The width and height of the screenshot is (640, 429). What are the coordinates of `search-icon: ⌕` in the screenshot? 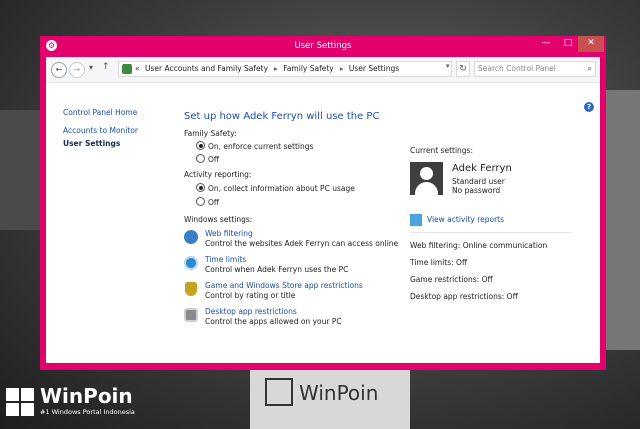 It's located at (589, 69).